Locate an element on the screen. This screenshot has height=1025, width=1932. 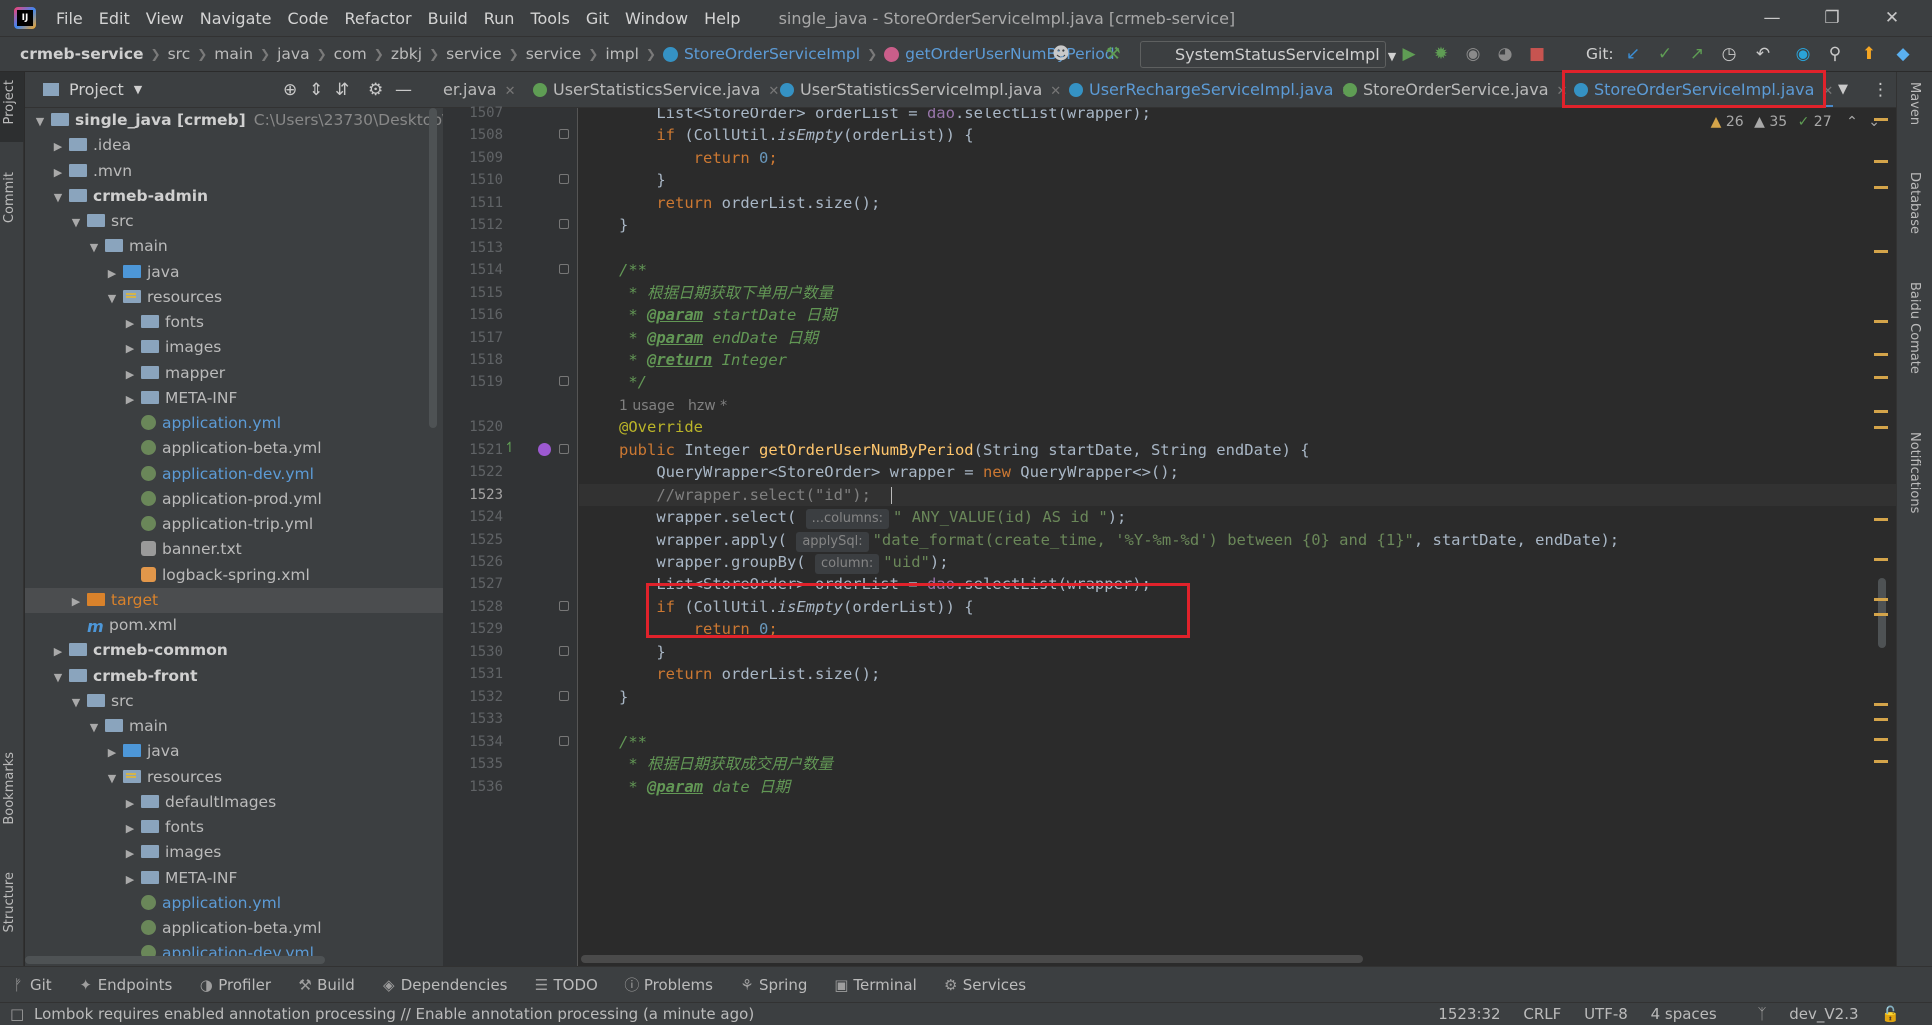
git-commit-icon: ✓ is located at coordinates (1665, 54).